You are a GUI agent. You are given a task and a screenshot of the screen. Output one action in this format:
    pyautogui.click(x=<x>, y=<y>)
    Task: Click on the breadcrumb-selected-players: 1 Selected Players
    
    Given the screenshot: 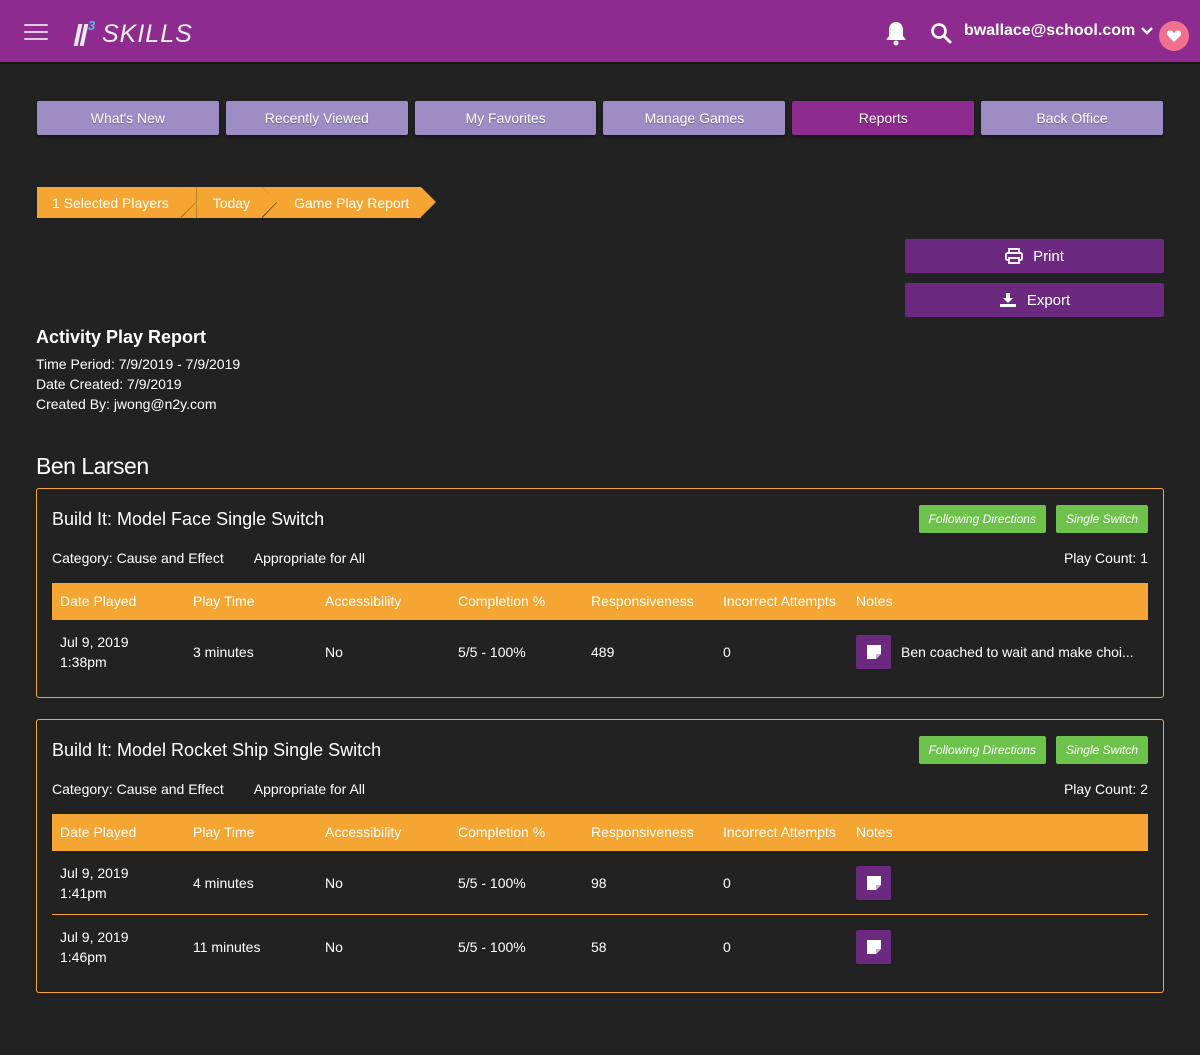 What is the action you would take?
    pyautogui.click(x=116, y=202)
    